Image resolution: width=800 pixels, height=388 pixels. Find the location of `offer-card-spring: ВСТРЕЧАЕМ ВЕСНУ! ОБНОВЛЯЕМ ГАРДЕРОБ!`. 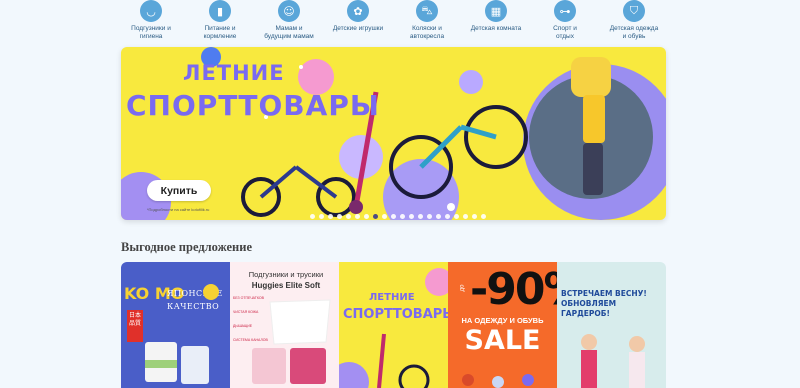

offer-card-spring: ВСТРЕЧАЕМ ВЕСНУ! ОБНОВЛЯЕМ ГАРДЕРОБ! is located at coordinates (611, 325).